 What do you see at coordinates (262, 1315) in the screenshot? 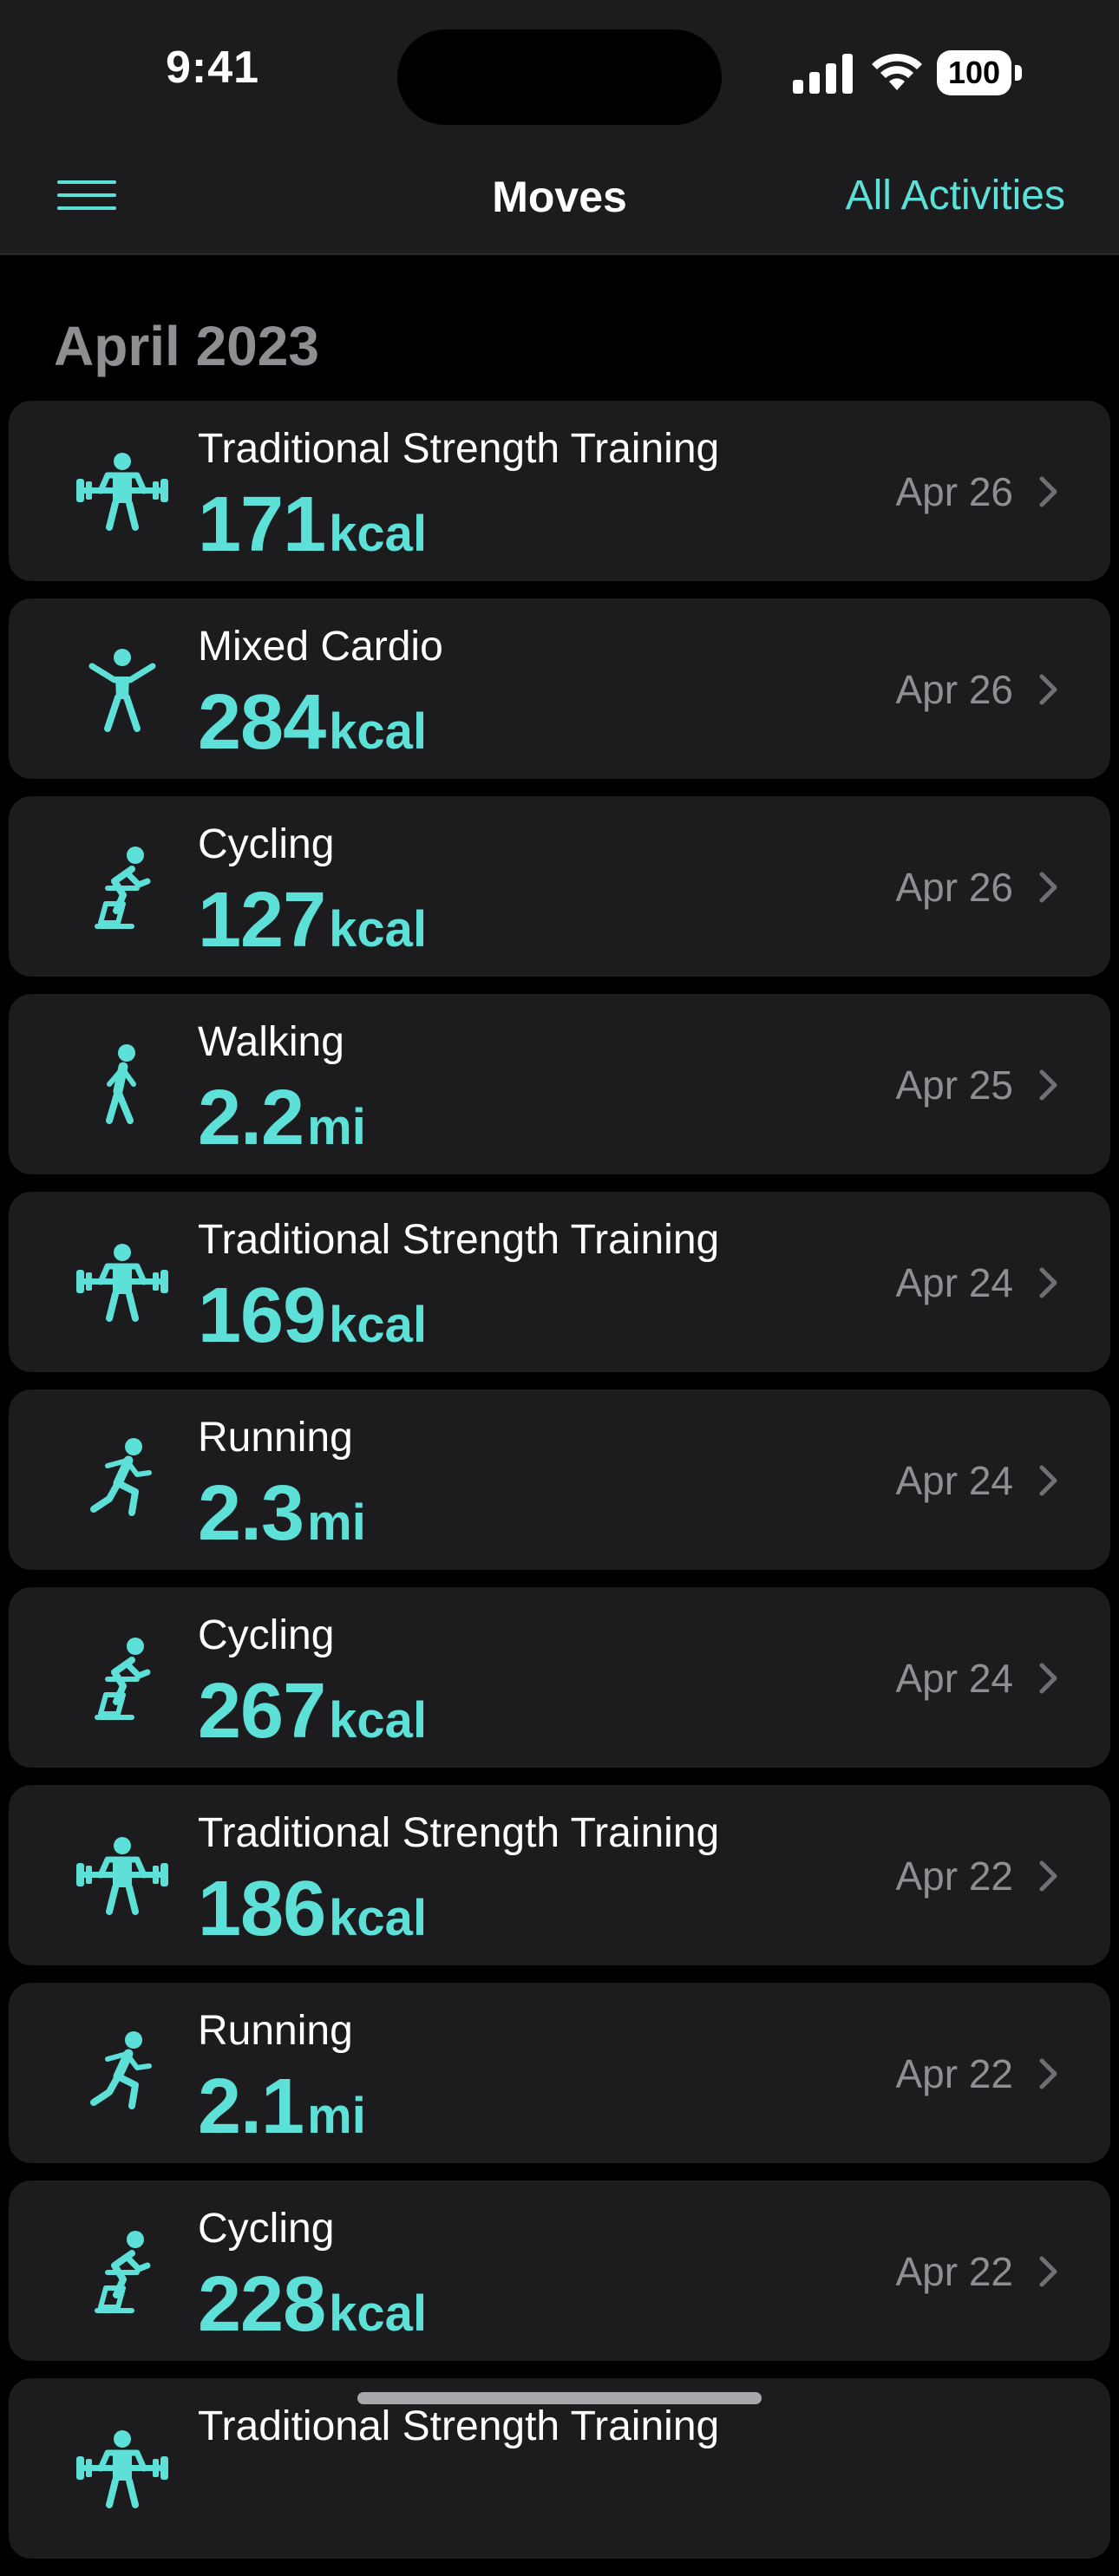
I see `activity-value: 169` at bounding box center [262, 1315].